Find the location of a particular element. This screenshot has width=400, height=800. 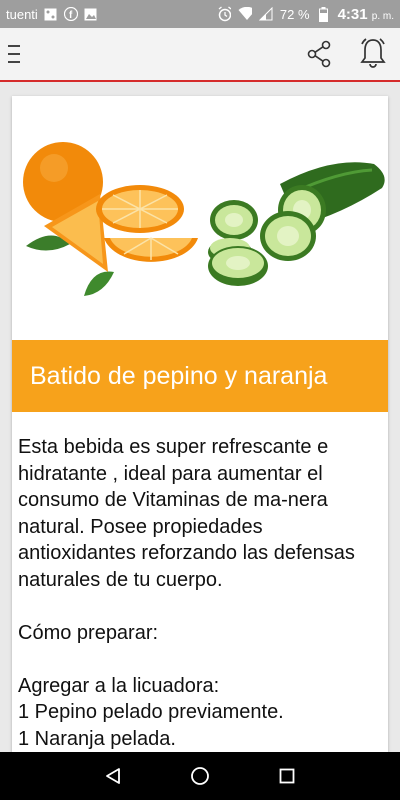

clock-time: 4:31 is located at coordinates (352, 14).